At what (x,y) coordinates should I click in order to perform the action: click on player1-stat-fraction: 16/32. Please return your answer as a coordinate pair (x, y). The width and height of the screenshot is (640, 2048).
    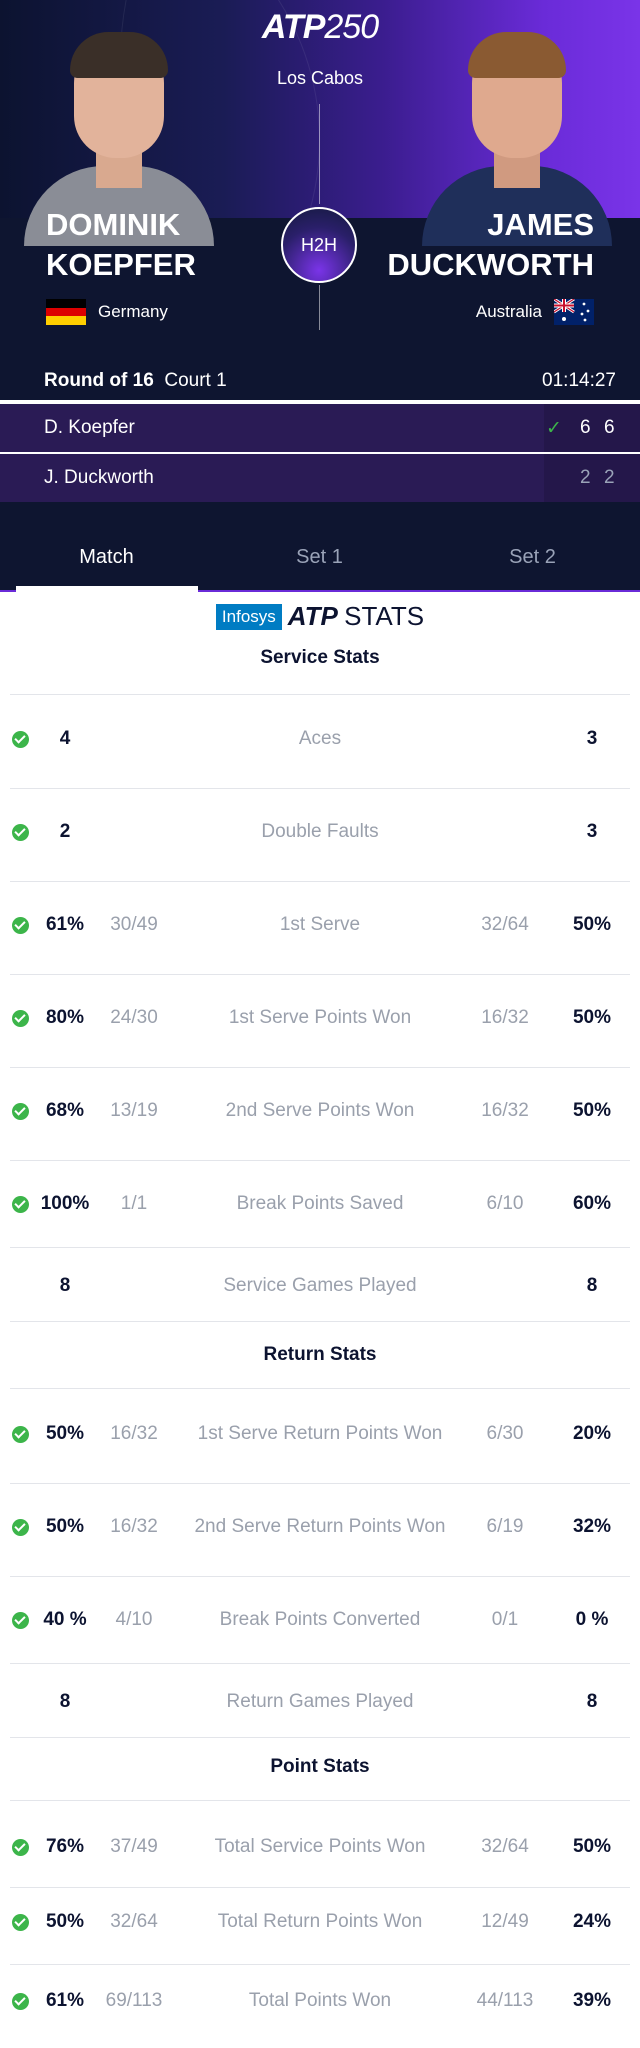
    Looking at the image, I should click on (134, 1526).